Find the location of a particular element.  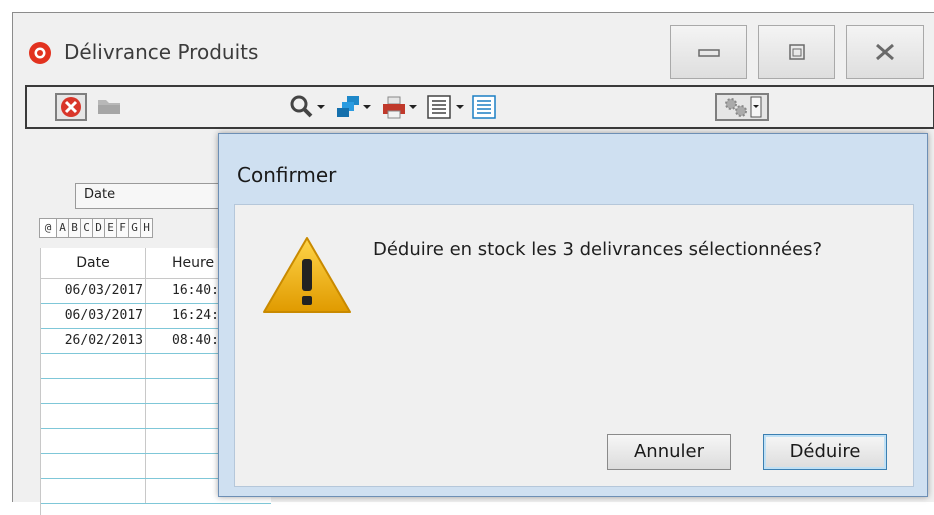

minimize-button is located at coordinates (708, 52).